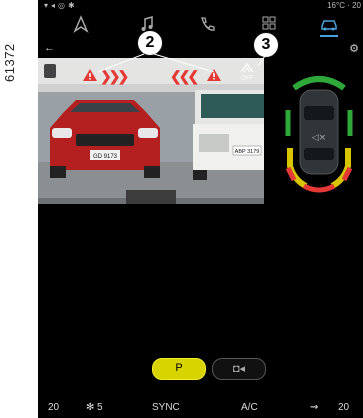 This screenshot has height=418, width=363. Describe the element at coordinates (90, 407) in the screenshot. I see `fan-icon: ✻` at that location.